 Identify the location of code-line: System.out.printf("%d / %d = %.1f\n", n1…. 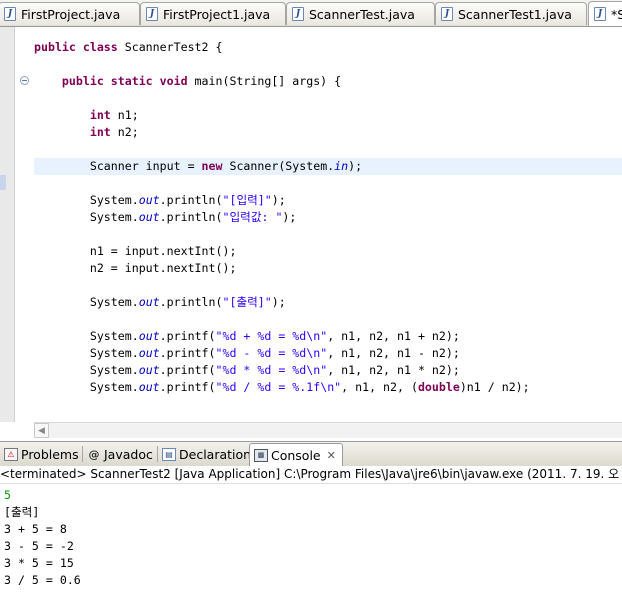
(309, 387).